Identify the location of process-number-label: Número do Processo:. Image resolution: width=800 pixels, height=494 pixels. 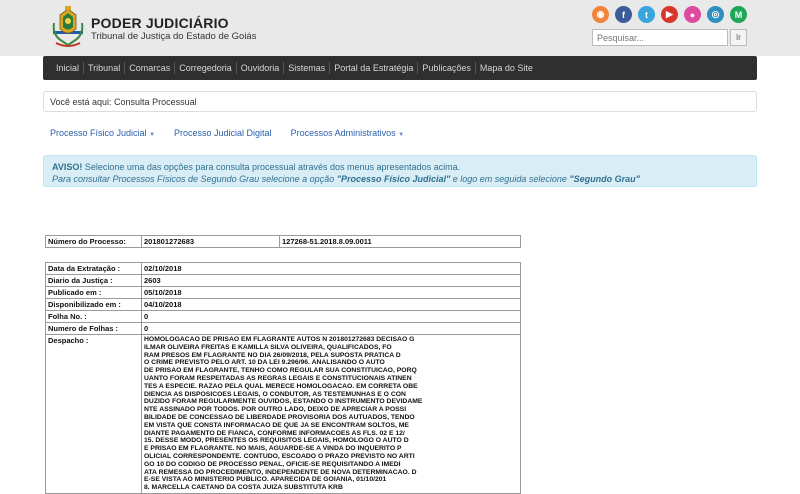
(93, 241).